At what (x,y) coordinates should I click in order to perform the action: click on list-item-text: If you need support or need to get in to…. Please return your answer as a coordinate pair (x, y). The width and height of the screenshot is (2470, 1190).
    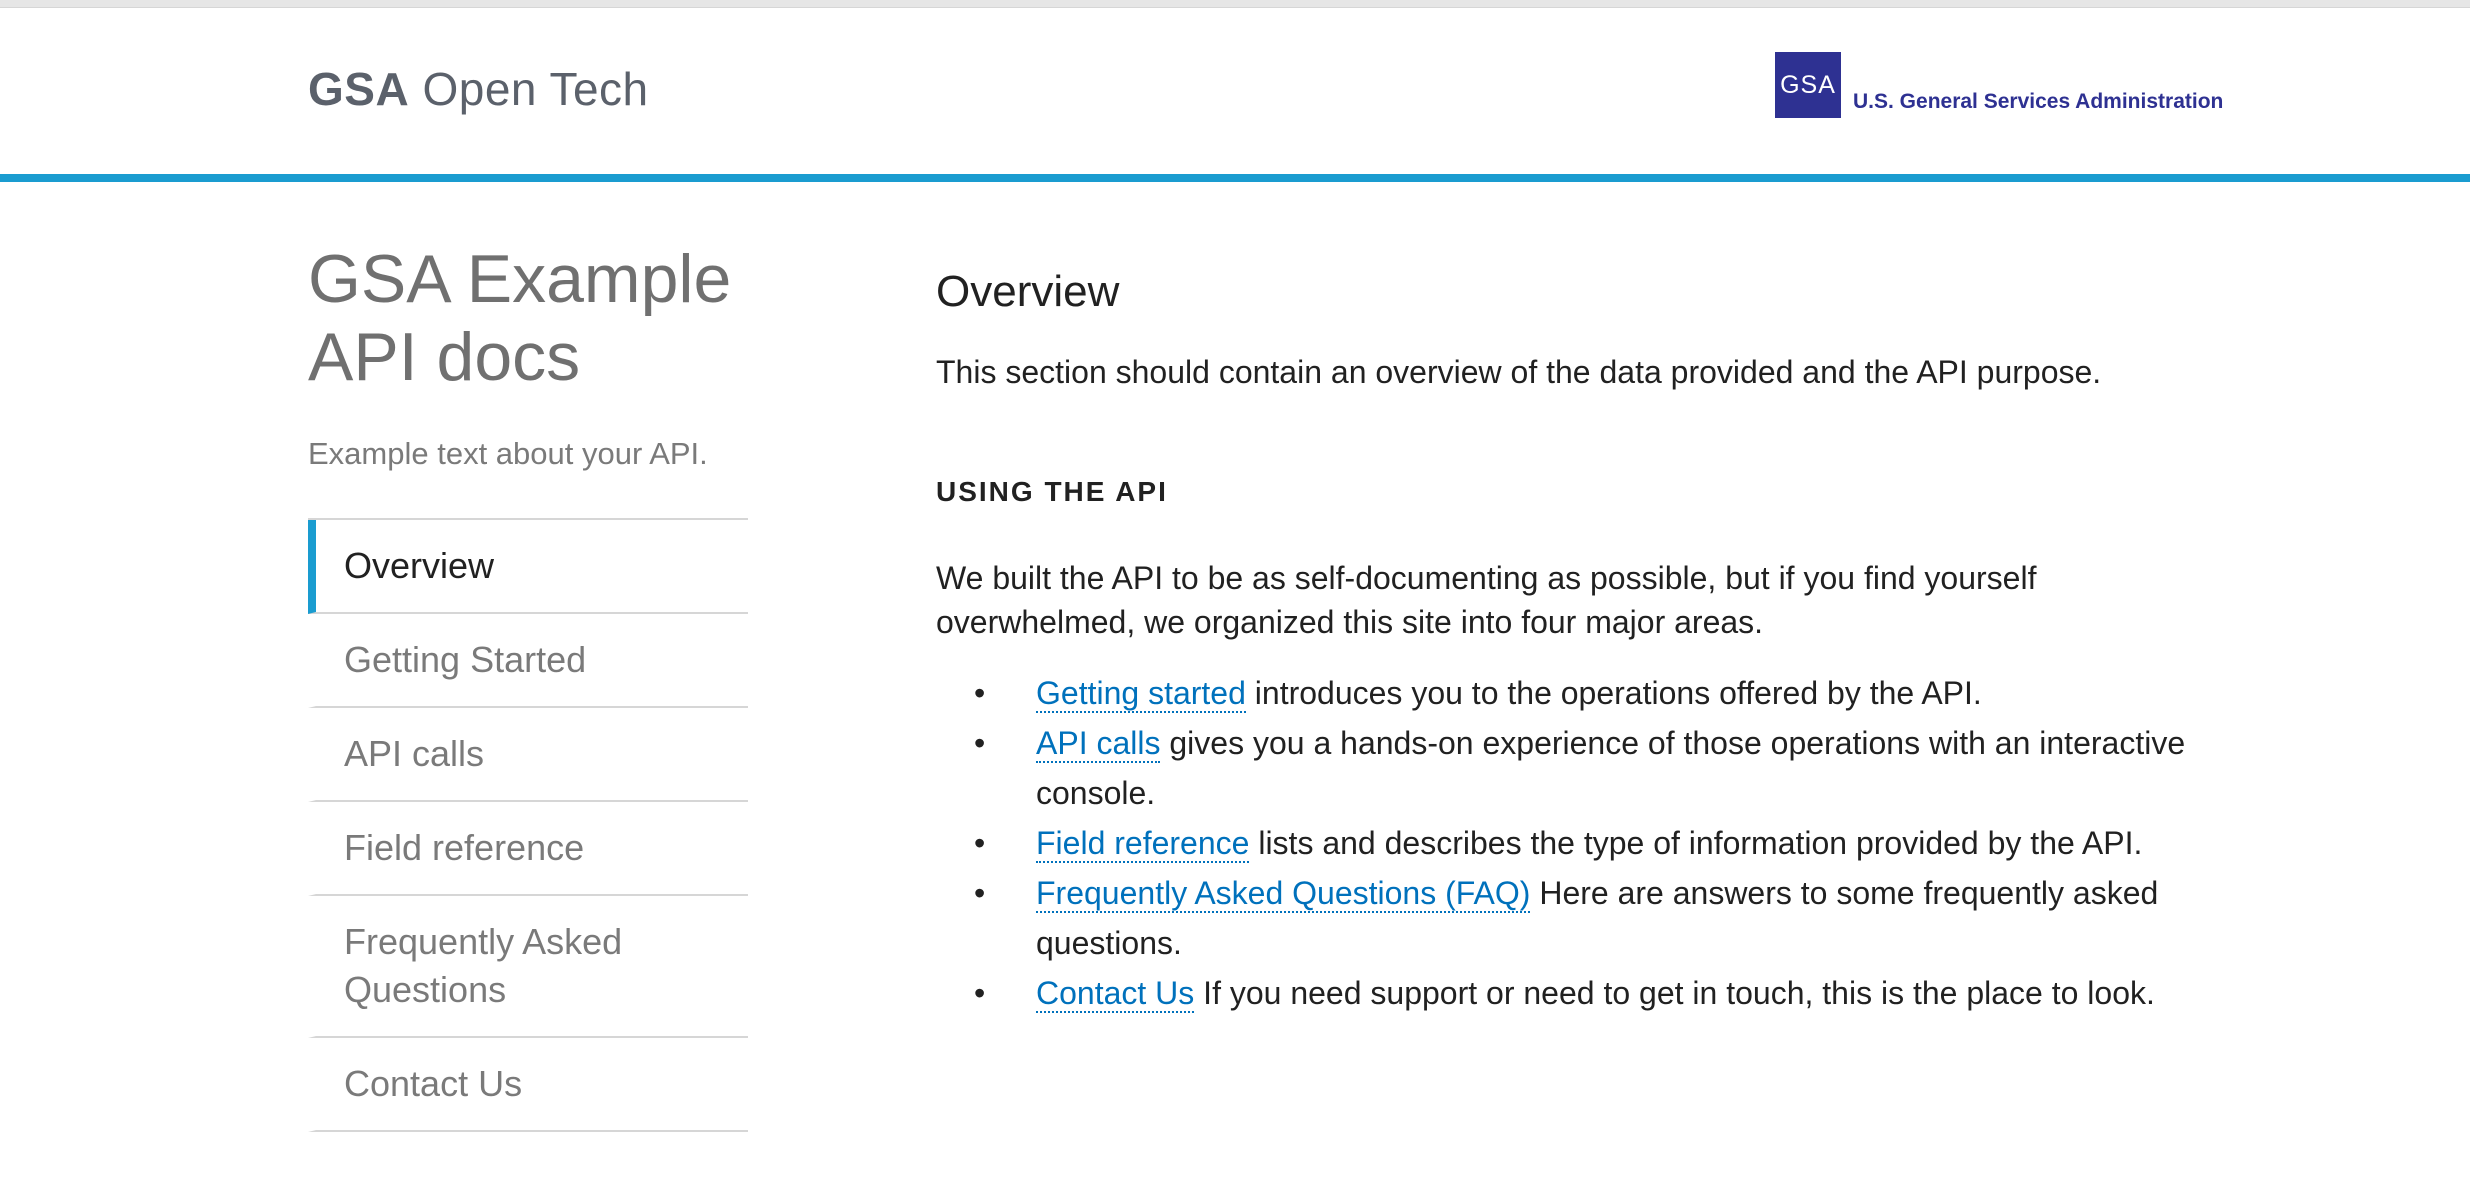
    Looking at the image, I should click on (1674, 993).